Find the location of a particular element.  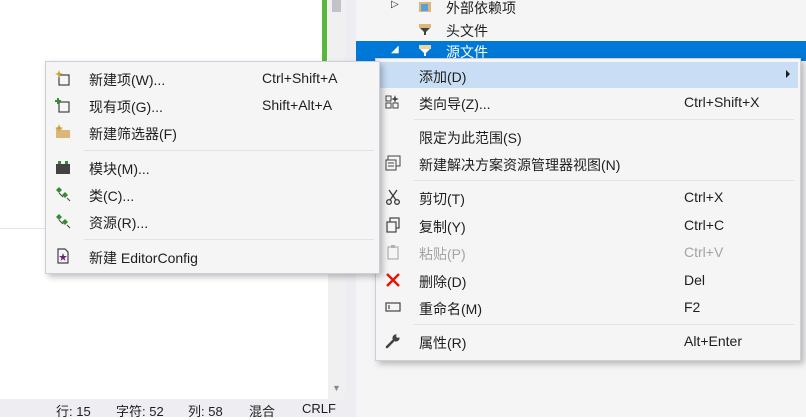

menu-item-existing-item: 现有项(G)... Shift+Alt+A is located at coordinates (212, 105).